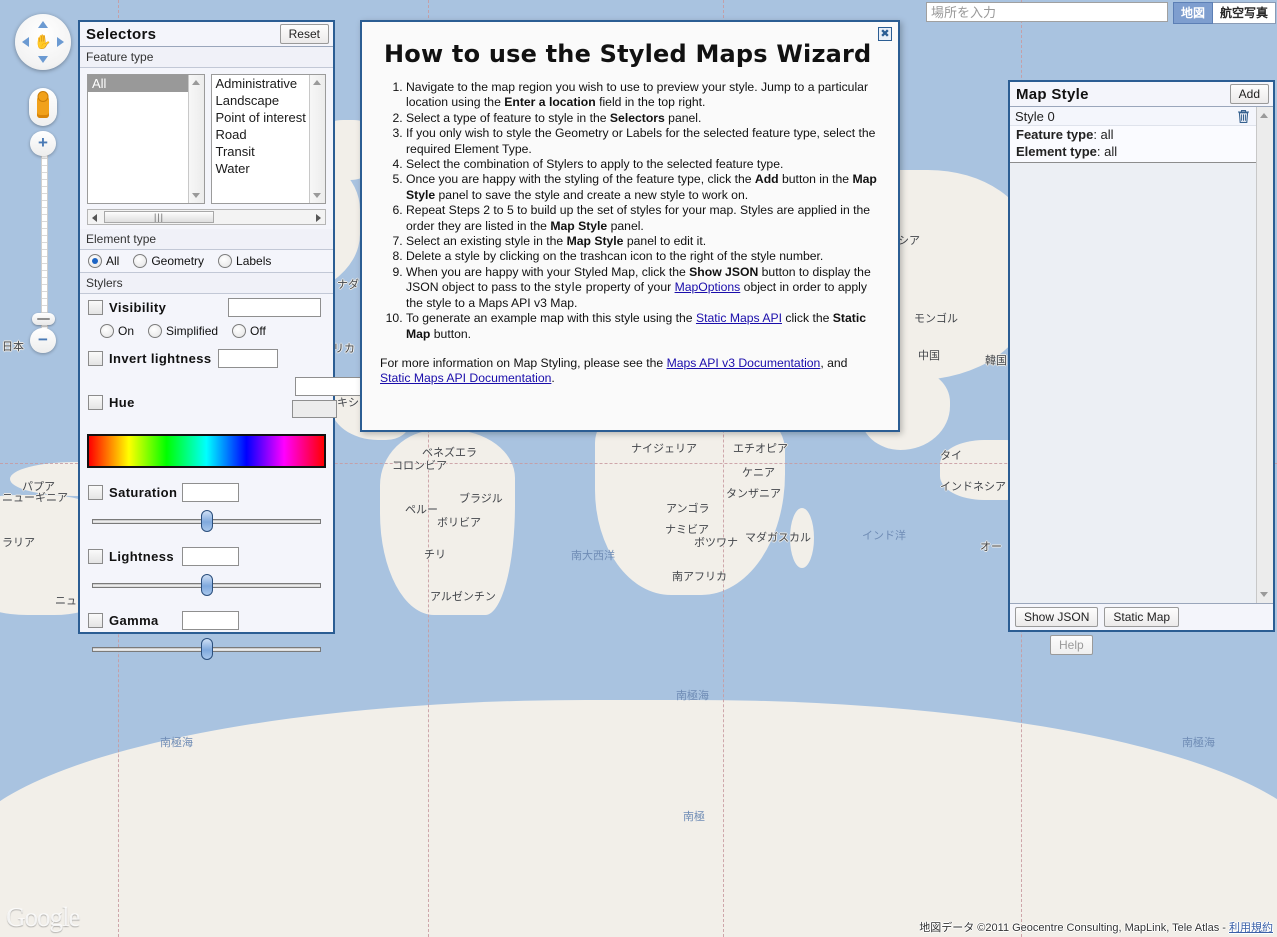  I want to click on hue-color-swatch, so click(314, 409).